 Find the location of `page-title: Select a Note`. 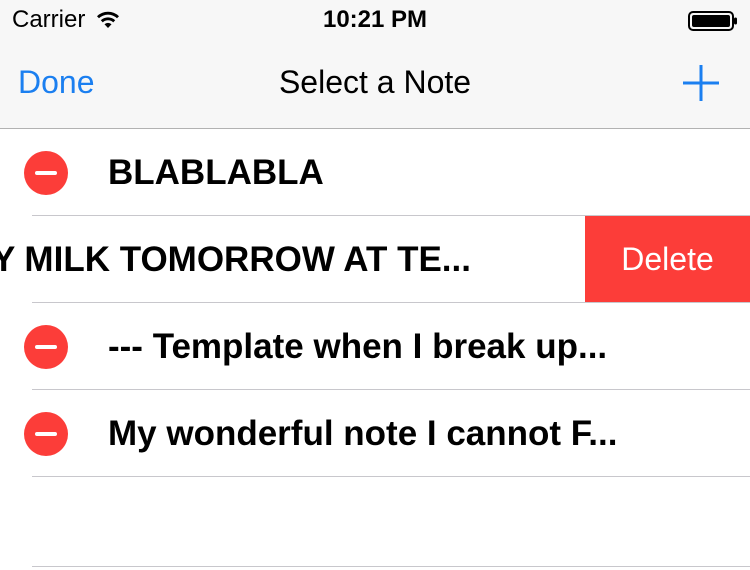

page-title: Select a Note is located at coordinates (375, 82).